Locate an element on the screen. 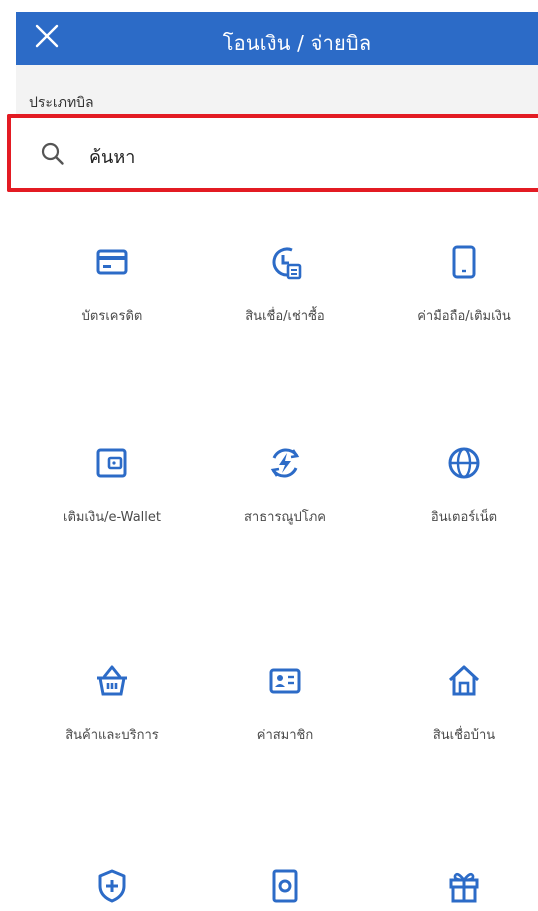 This screenshot has width=538, height=911. search-icon is located at coordinates (52, 153).